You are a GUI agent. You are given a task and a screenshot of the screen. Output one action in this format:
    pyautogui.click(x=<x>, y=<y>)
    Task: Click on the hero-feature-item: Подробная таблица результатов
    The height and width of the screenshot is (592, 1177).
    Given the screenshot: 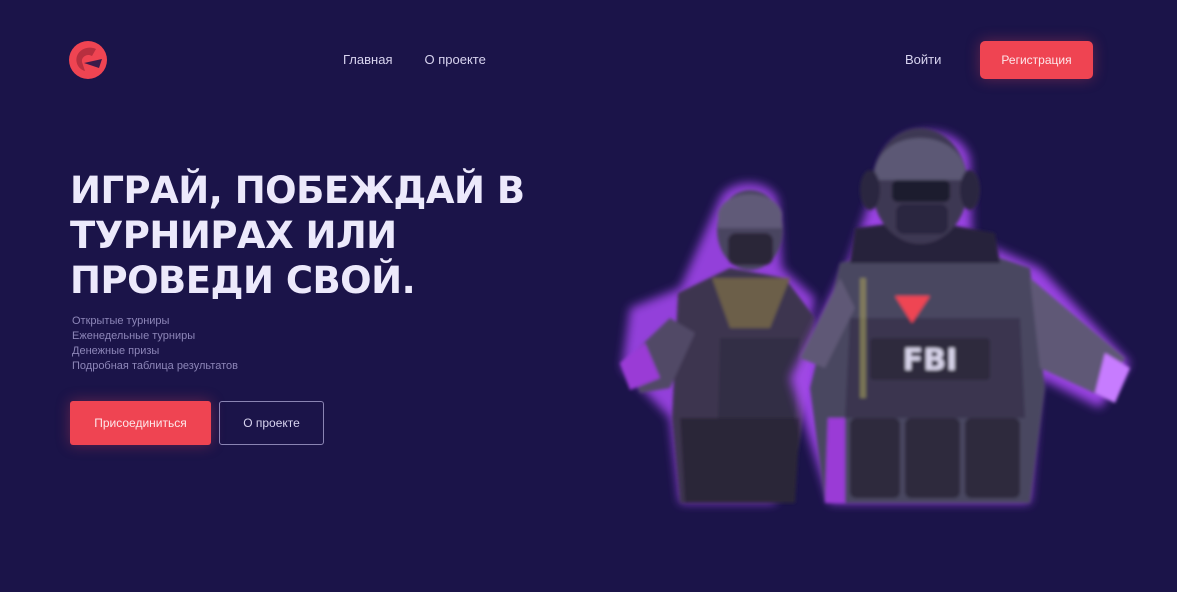 What is the action you would take?
    pyautogui.click(x=155, y=366)
    